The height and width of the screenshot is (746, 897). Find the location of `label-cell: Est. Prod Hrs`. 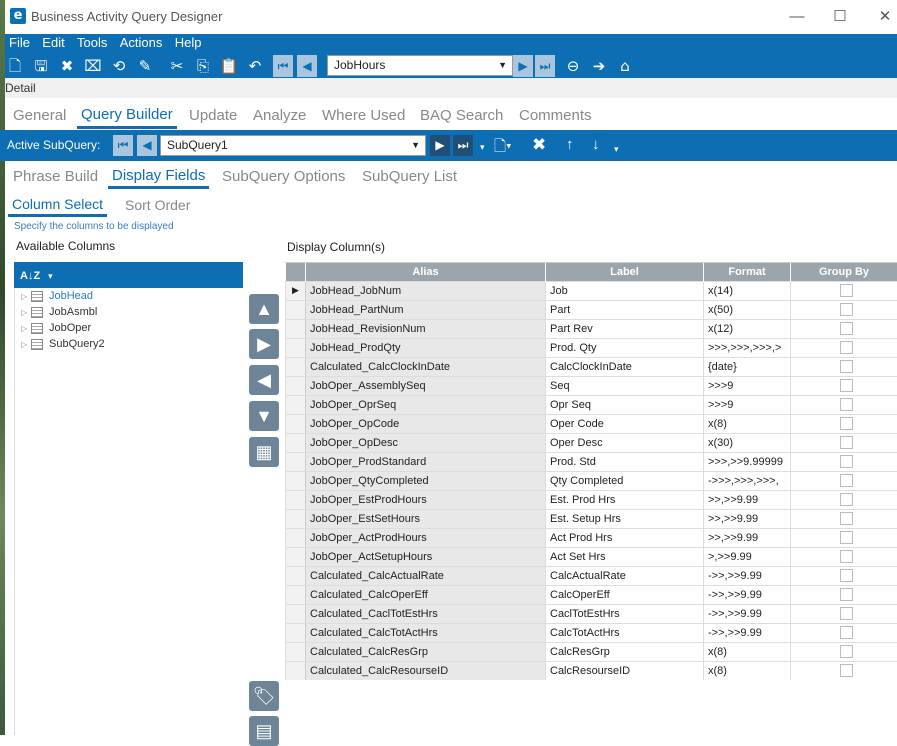

label-cell: Est. Prod Hrs is located at coordinates (625, 499).